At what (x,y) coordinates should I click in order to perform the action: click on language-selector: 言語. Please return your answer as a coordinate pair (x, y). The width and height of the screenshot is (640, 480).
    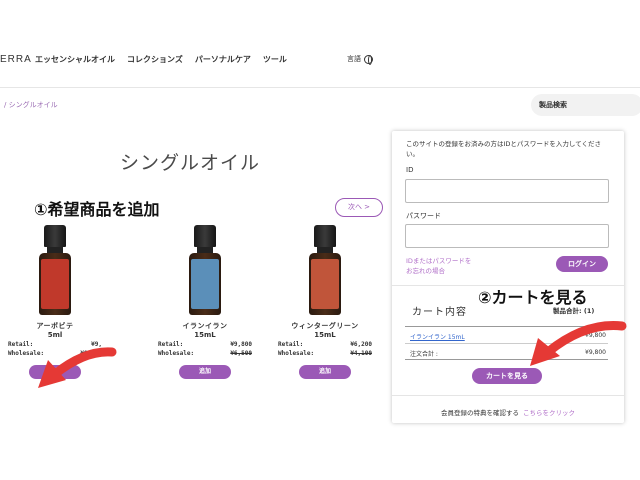
    Looking at the image, I should click on (360, 59).